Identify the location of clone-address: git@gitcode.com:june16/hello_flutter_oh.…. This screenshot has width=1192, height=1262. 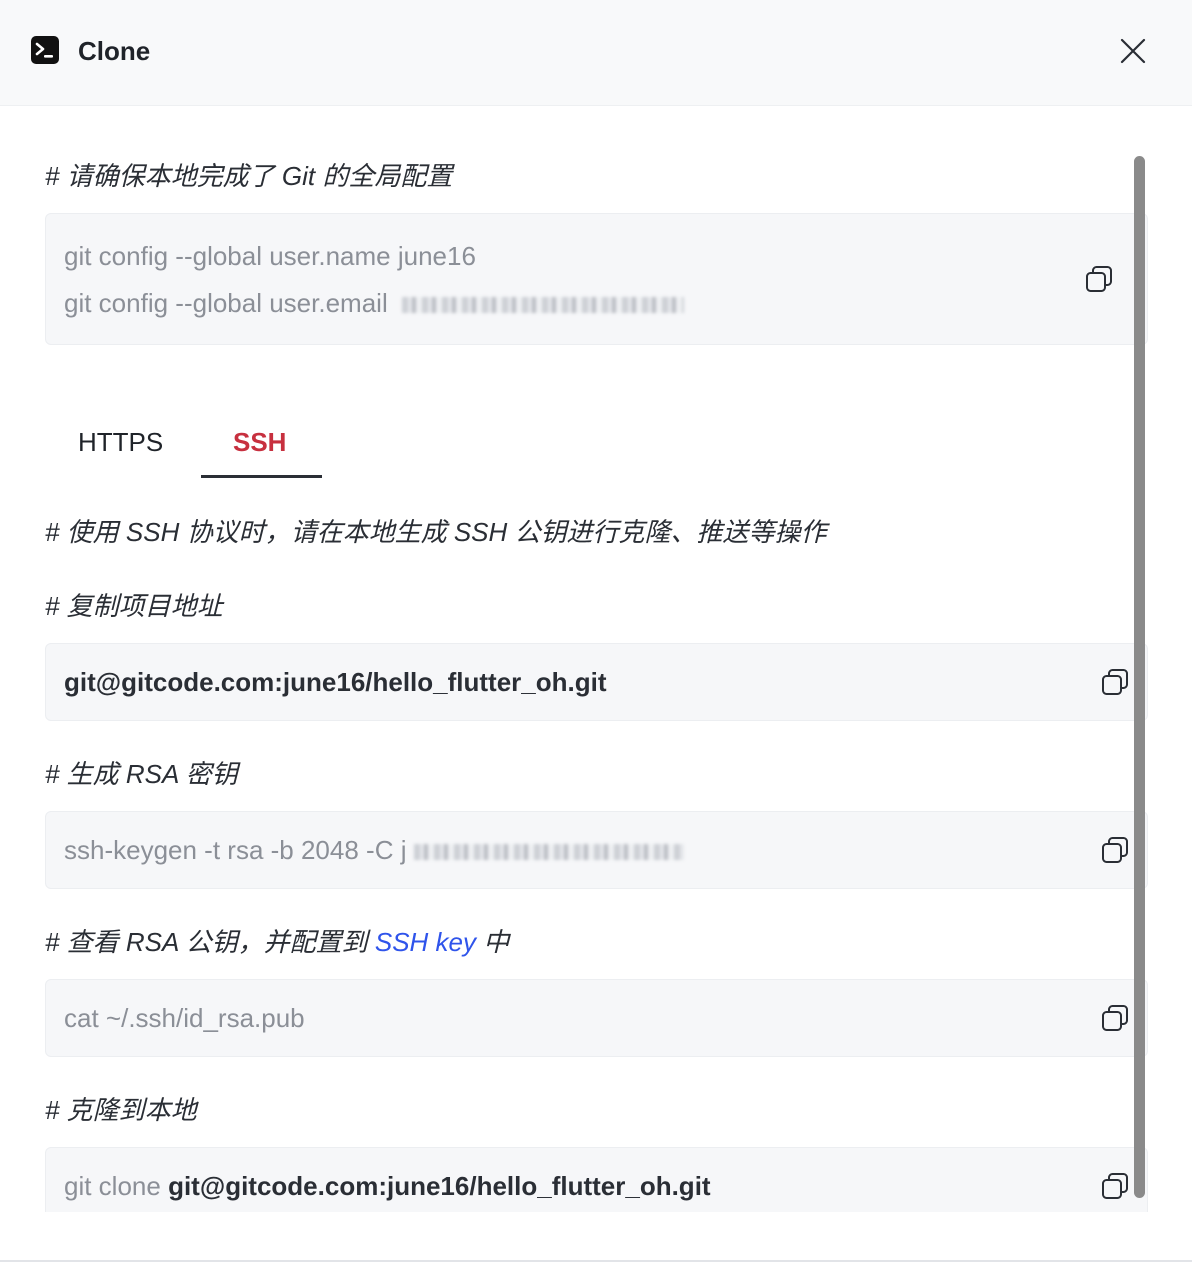
(439, 1186).